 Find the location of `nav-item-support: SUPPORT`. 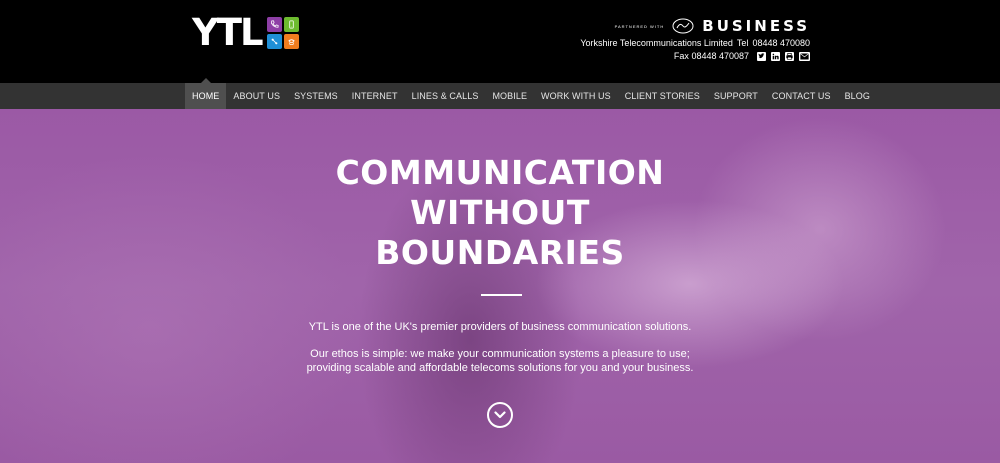

nav-item-support: SUPPORT is located at coordinates (736, 96).